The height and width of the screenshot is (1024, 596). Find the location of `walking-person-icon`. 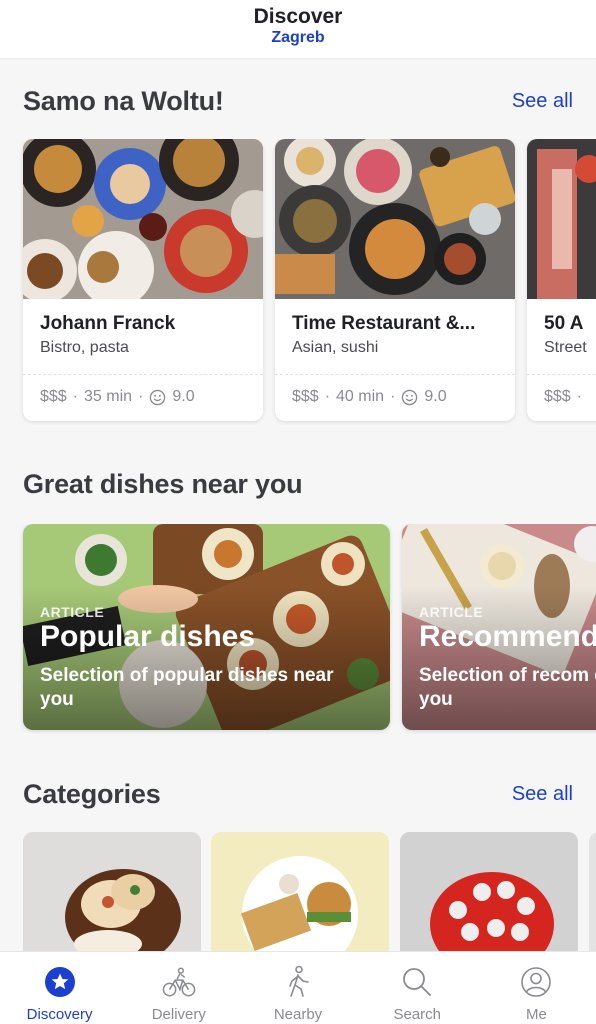

walking-person-icon is located at coordinates (298, 982).